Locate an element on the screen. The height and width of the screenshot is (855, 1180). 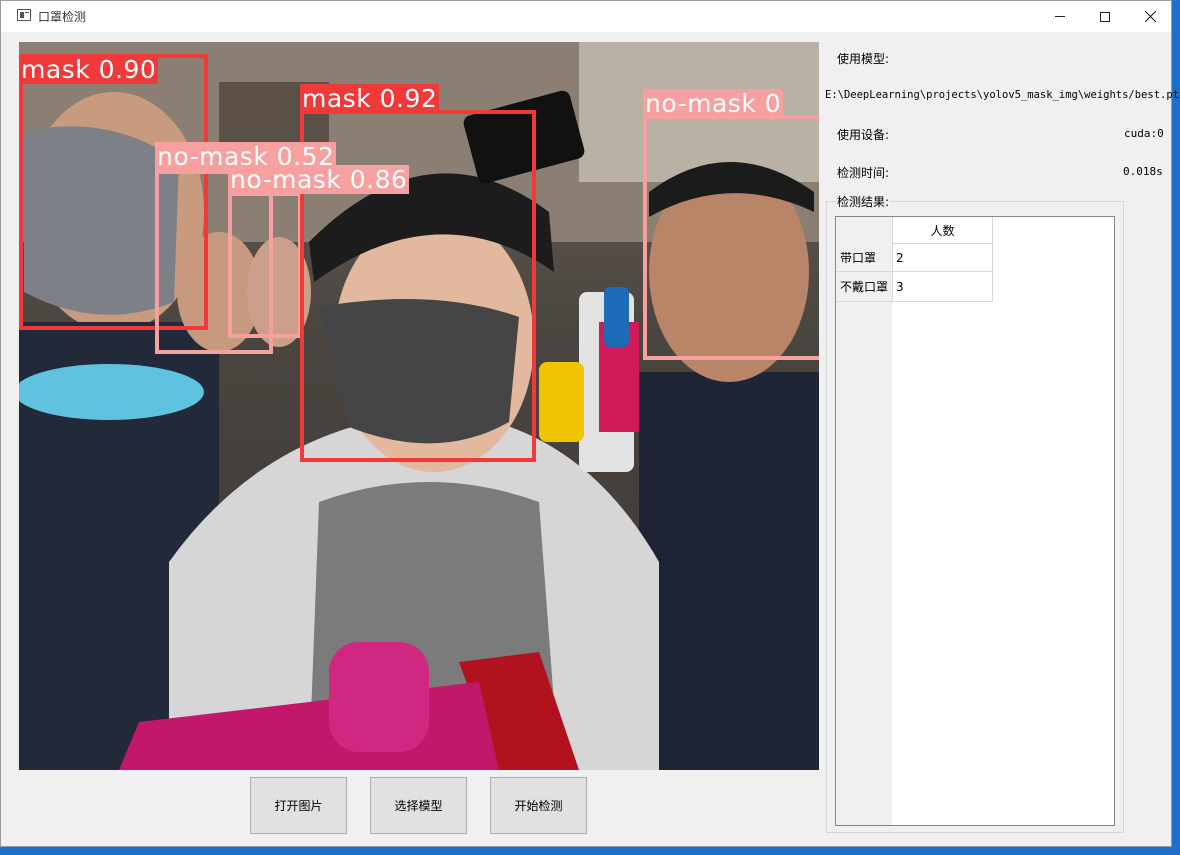
title-bar: 口罩检测 is located at coordinates (586, 16).